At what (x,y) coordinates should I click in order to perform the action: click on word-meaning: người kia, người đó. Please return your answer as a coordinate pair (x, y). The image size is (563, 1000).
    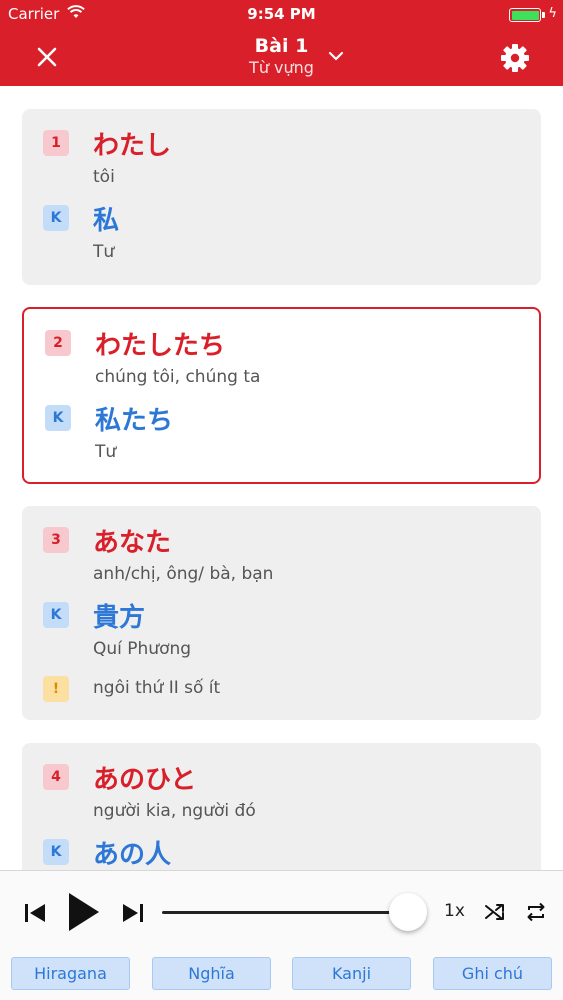
    Looking at the image, I should click on (174, 811).